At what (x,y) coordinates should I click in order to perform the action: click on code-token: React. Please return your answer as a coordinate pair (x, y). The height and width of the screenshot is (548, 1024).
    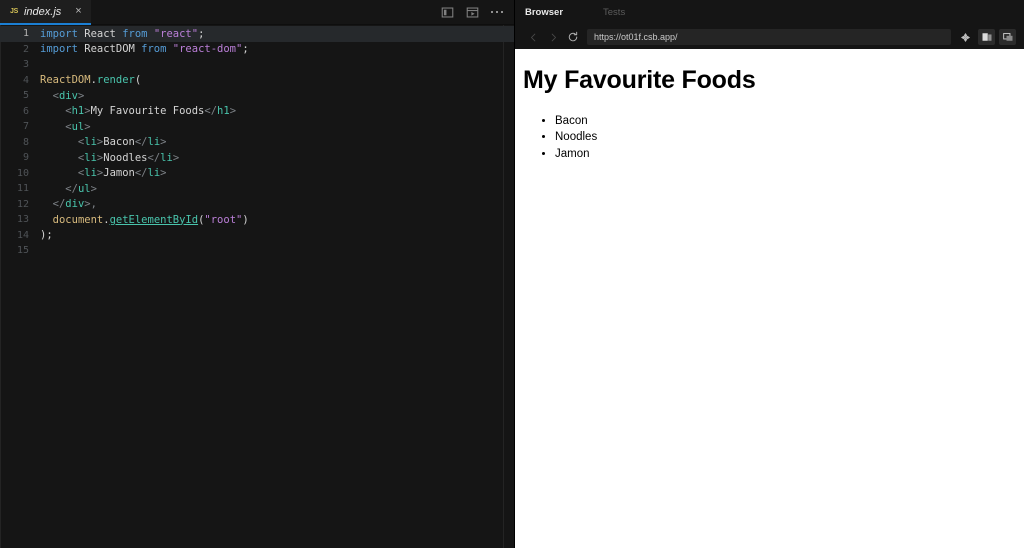
    Looking at the image, I should click on (100, 33).